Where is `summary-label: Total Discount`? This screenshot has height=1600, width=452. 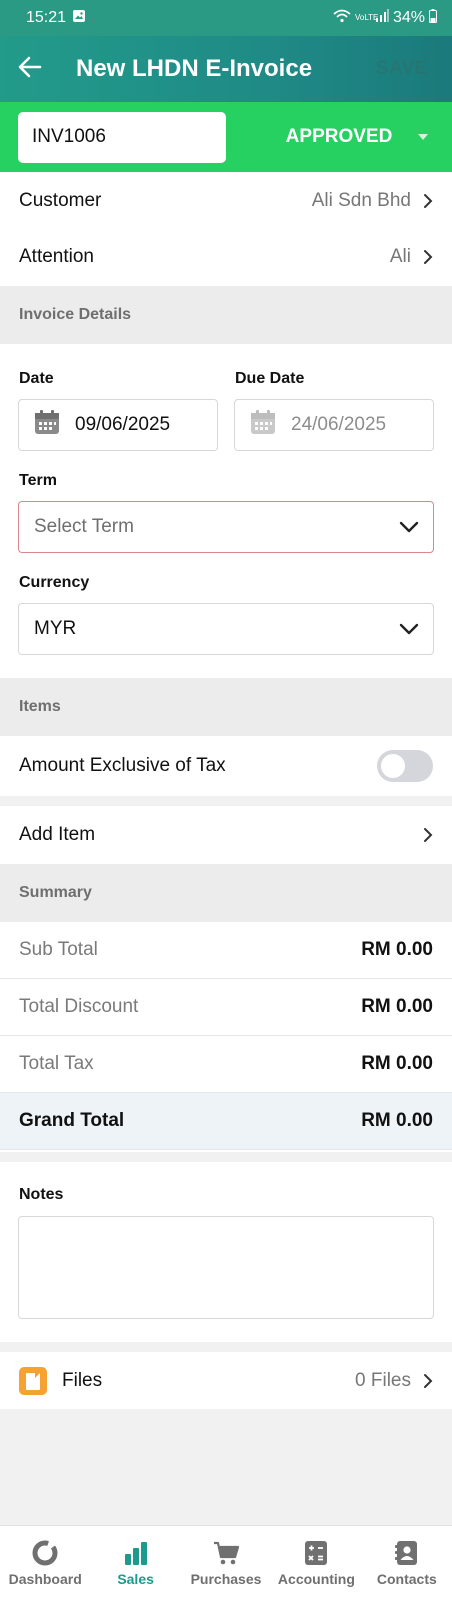 summary-label: Total Discount is located at coordinates (79, 1006).